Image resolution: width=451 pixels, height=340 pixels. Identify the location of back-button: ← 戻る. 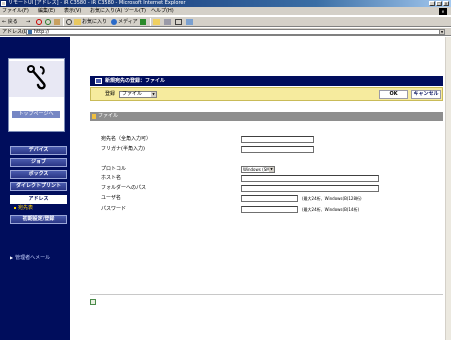
(10, 22).